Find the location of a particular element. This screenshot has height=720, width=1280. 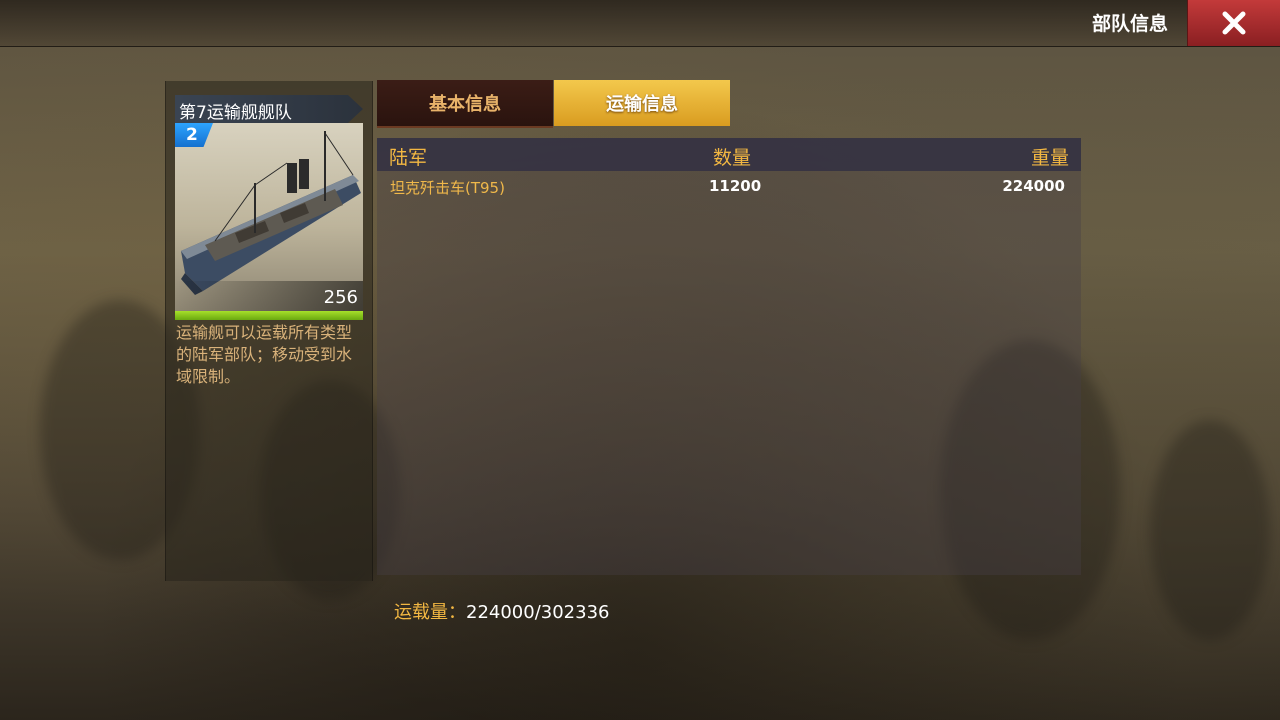

close-icon is located at coordinates (1234, 23).